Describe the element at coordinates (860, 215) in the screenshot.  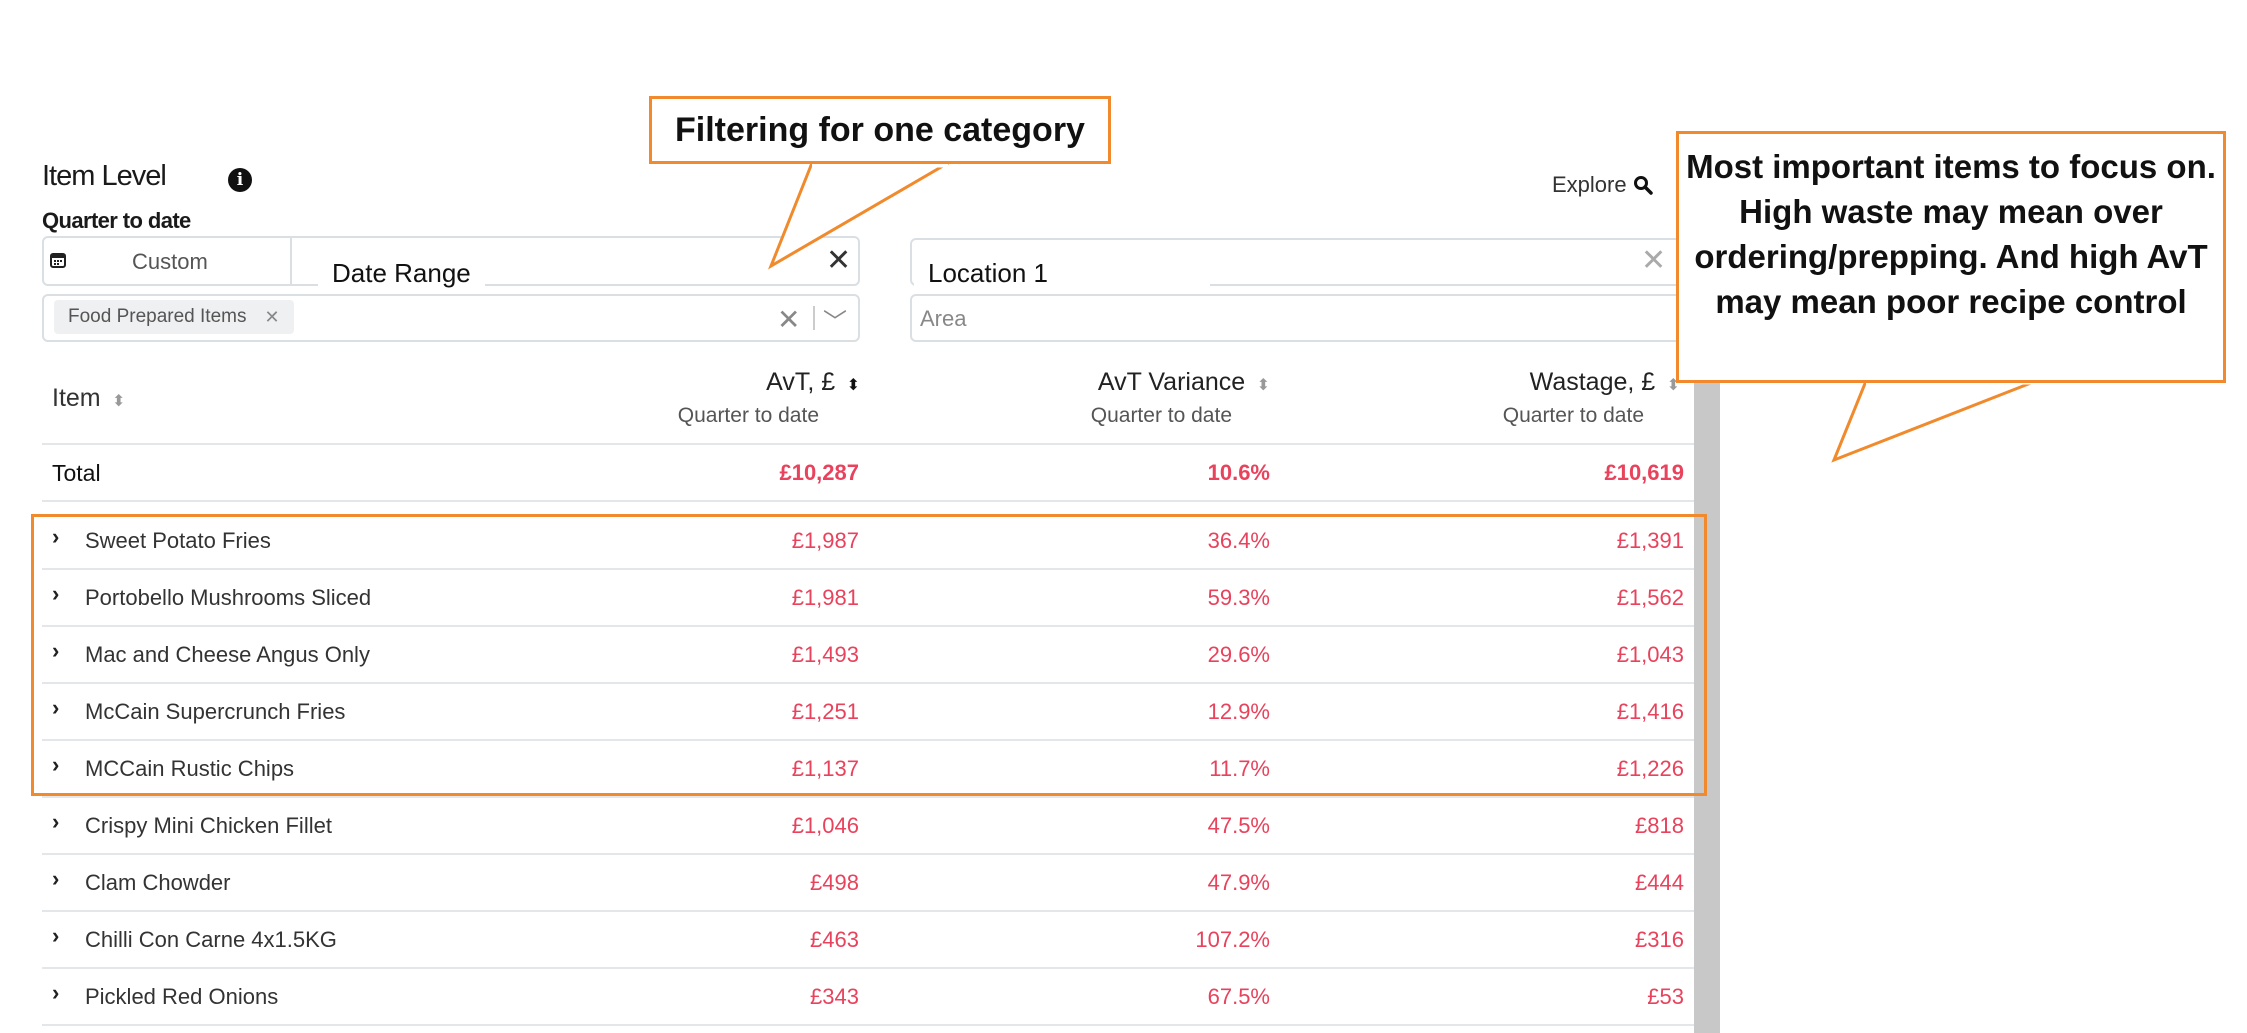
I see `callout-pointer-filter` at that location.